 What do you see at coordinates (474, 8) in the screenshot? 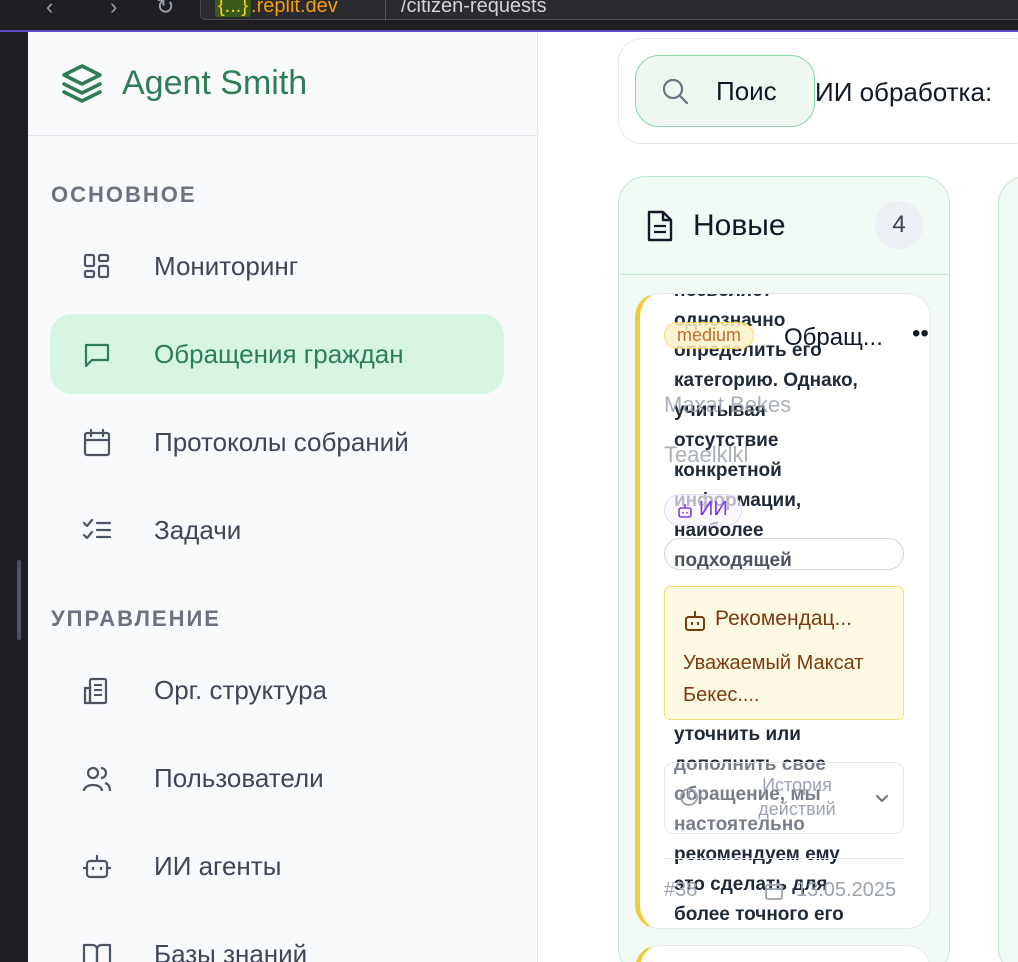
I see `address-path: /citizen-requests` at bounding box center [474, 8].